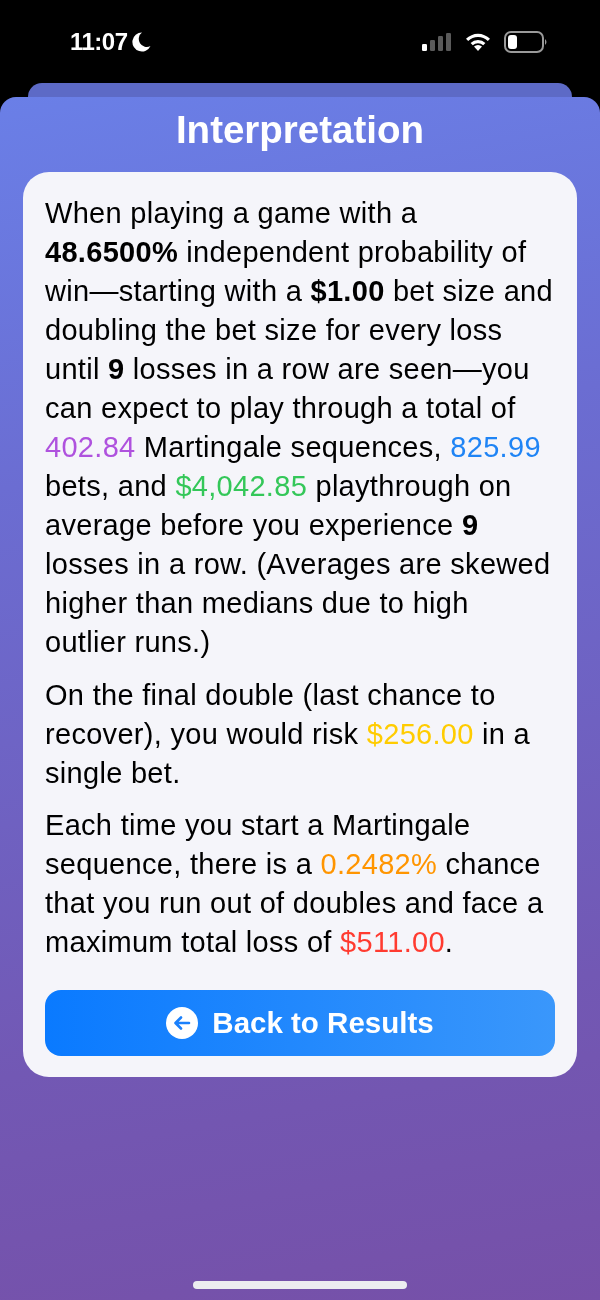  Describe the element at coordinates (437, 41) in the screenshot. I see `signal-bars-icon` at that location.